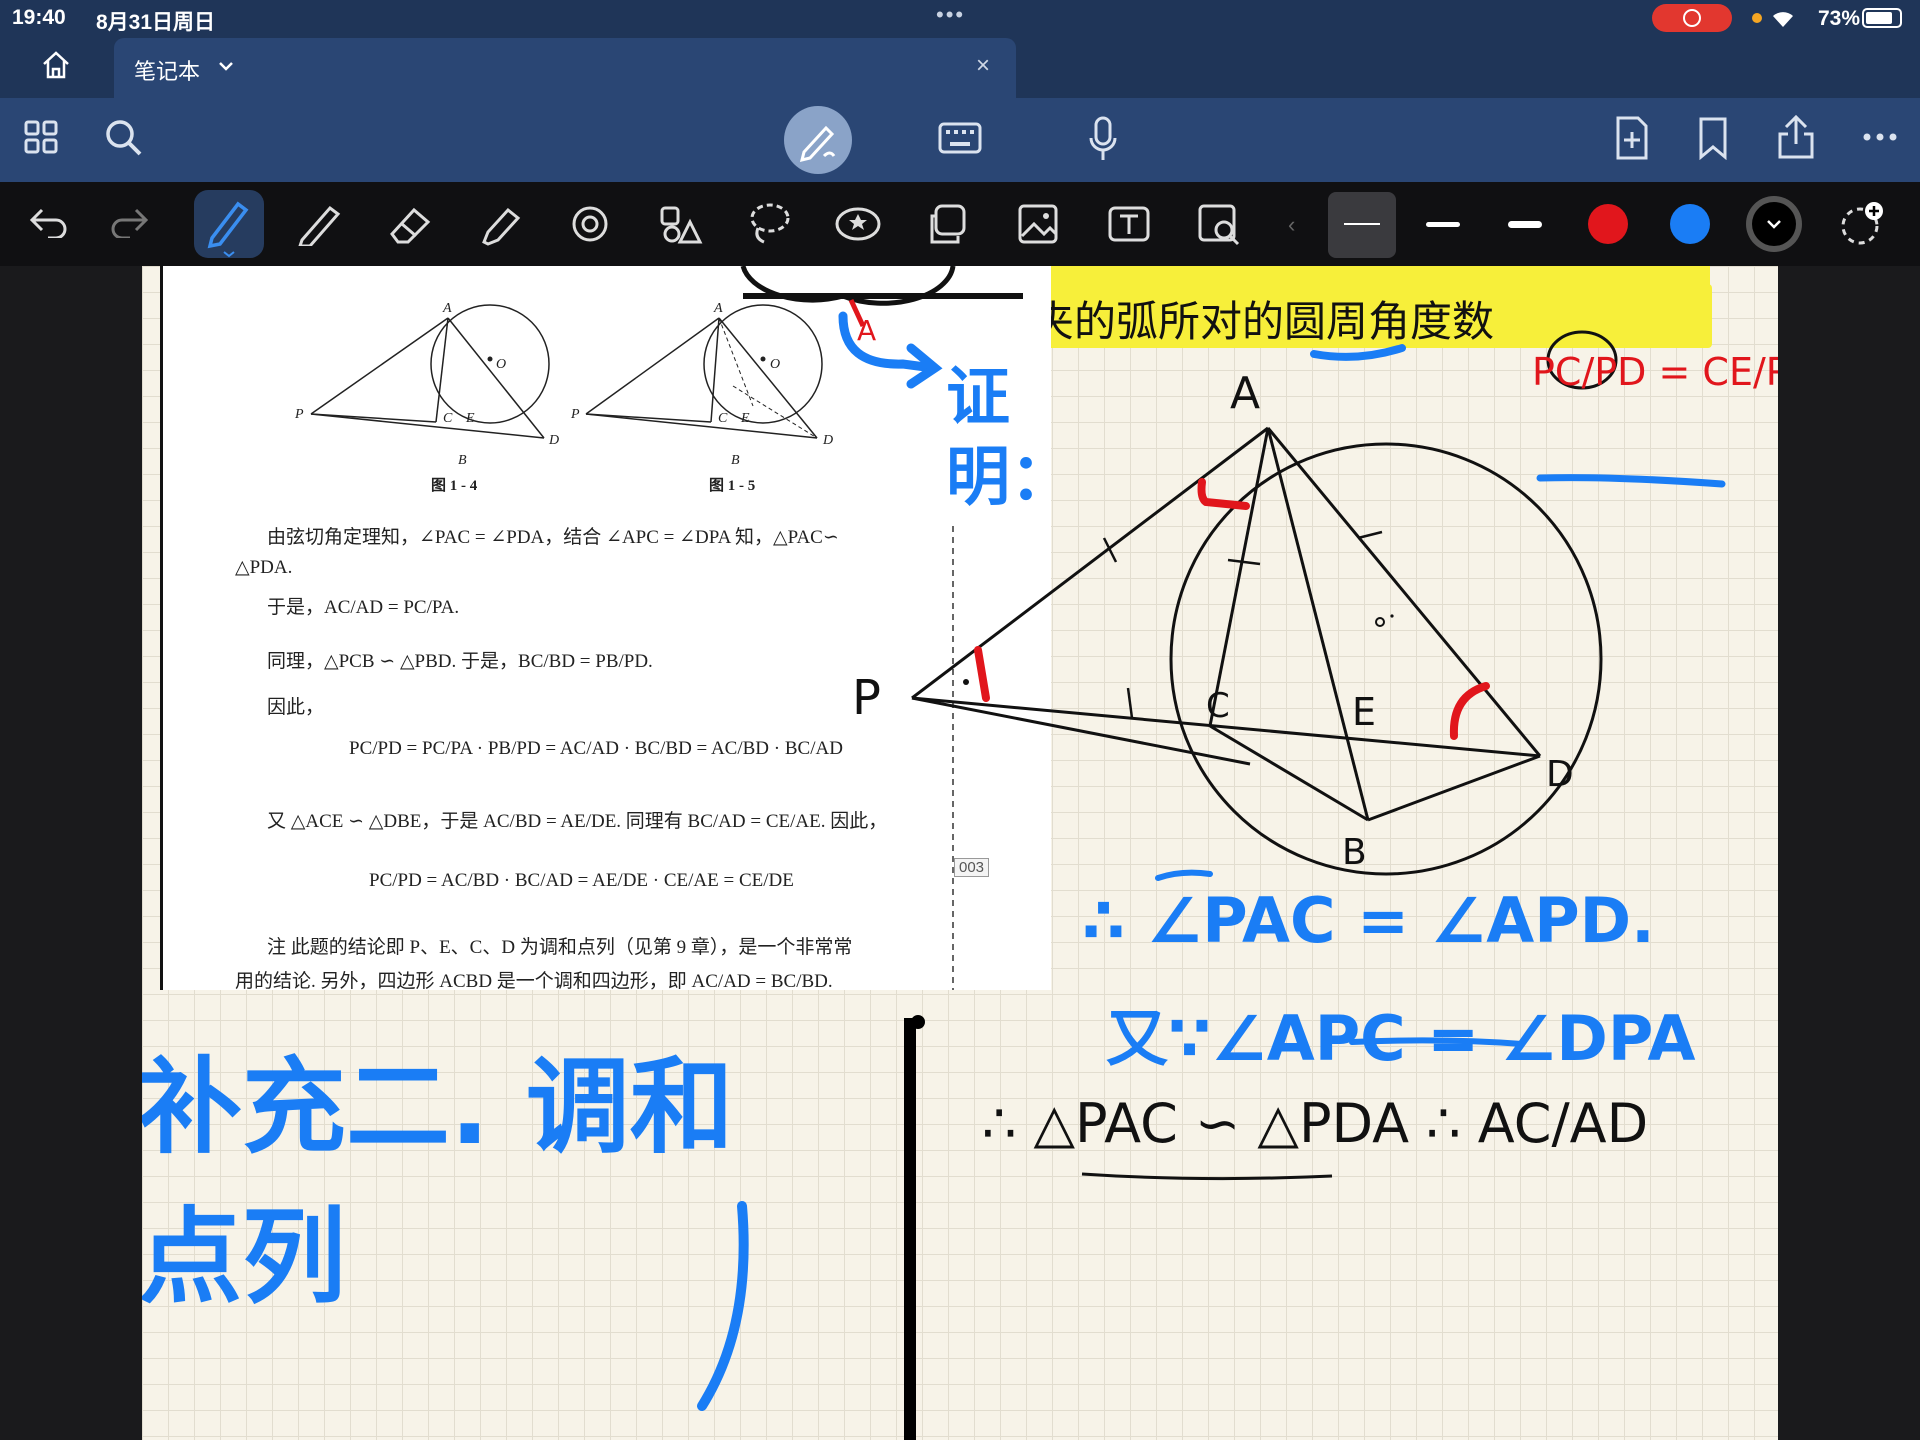 This screenshot has width=1920, height=1440. I want to click on highlighter-icon, so click(499, 224).